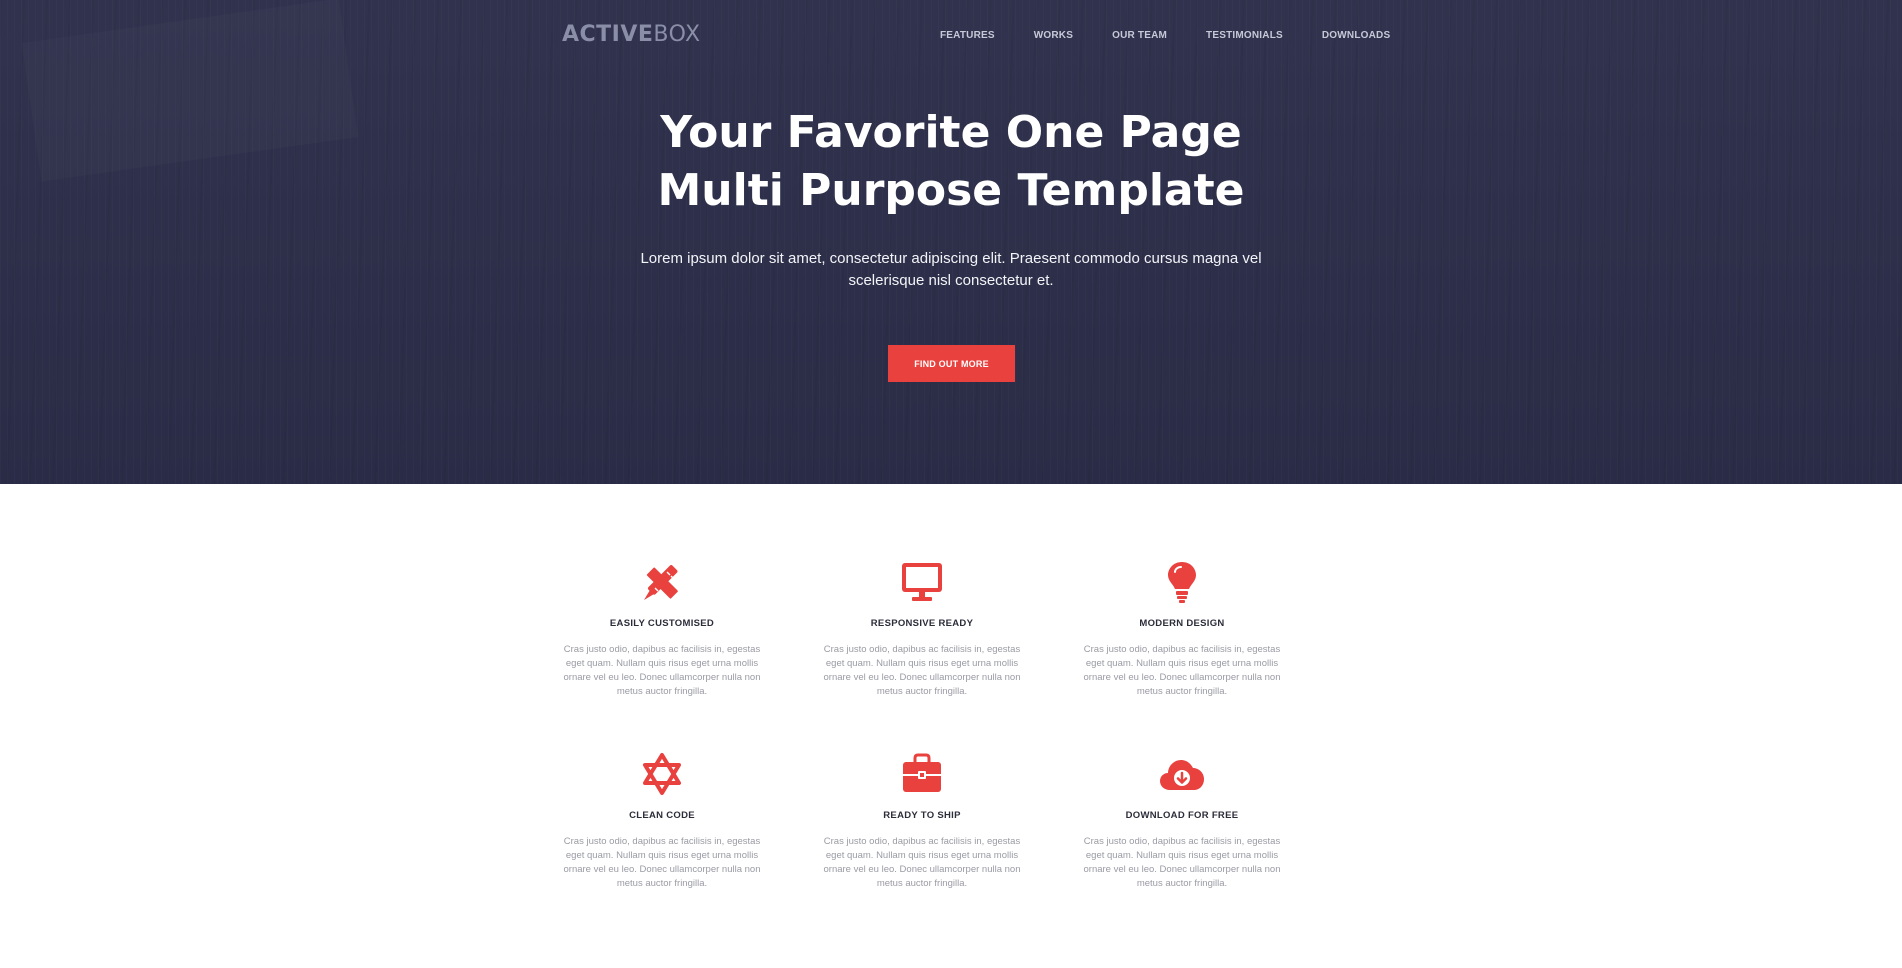 Image resolution: width=1902 pixels, height=968 pixels. Describe the element at coordinates (967, 35) in the screenshot. I see `nav-item-features: FEATURES` at that location.